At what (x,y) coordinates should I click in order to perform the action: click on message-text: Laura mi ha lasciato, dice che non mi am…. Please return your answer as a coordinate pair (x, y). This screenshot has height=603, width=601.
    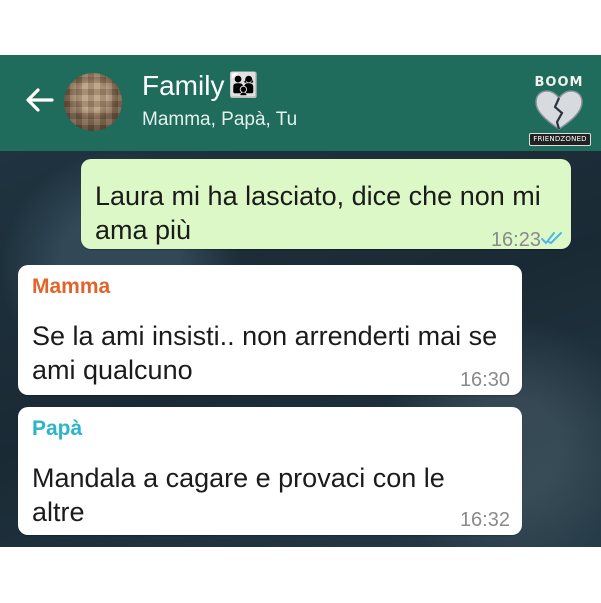
    Looking at the image, I should click on (318, 213).